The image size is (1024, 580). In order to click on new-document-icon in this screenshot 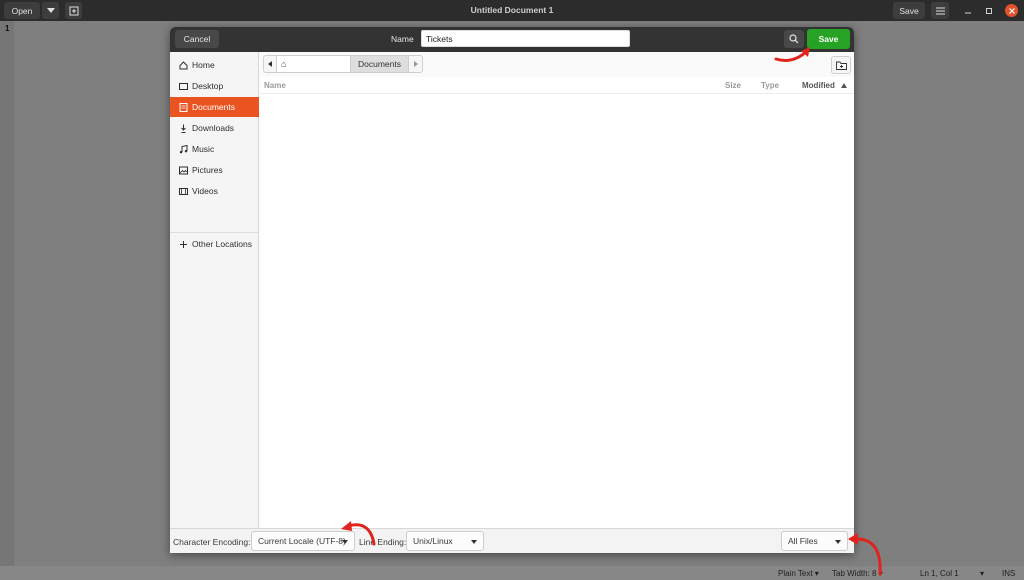, I will do `click(73, 10)`.